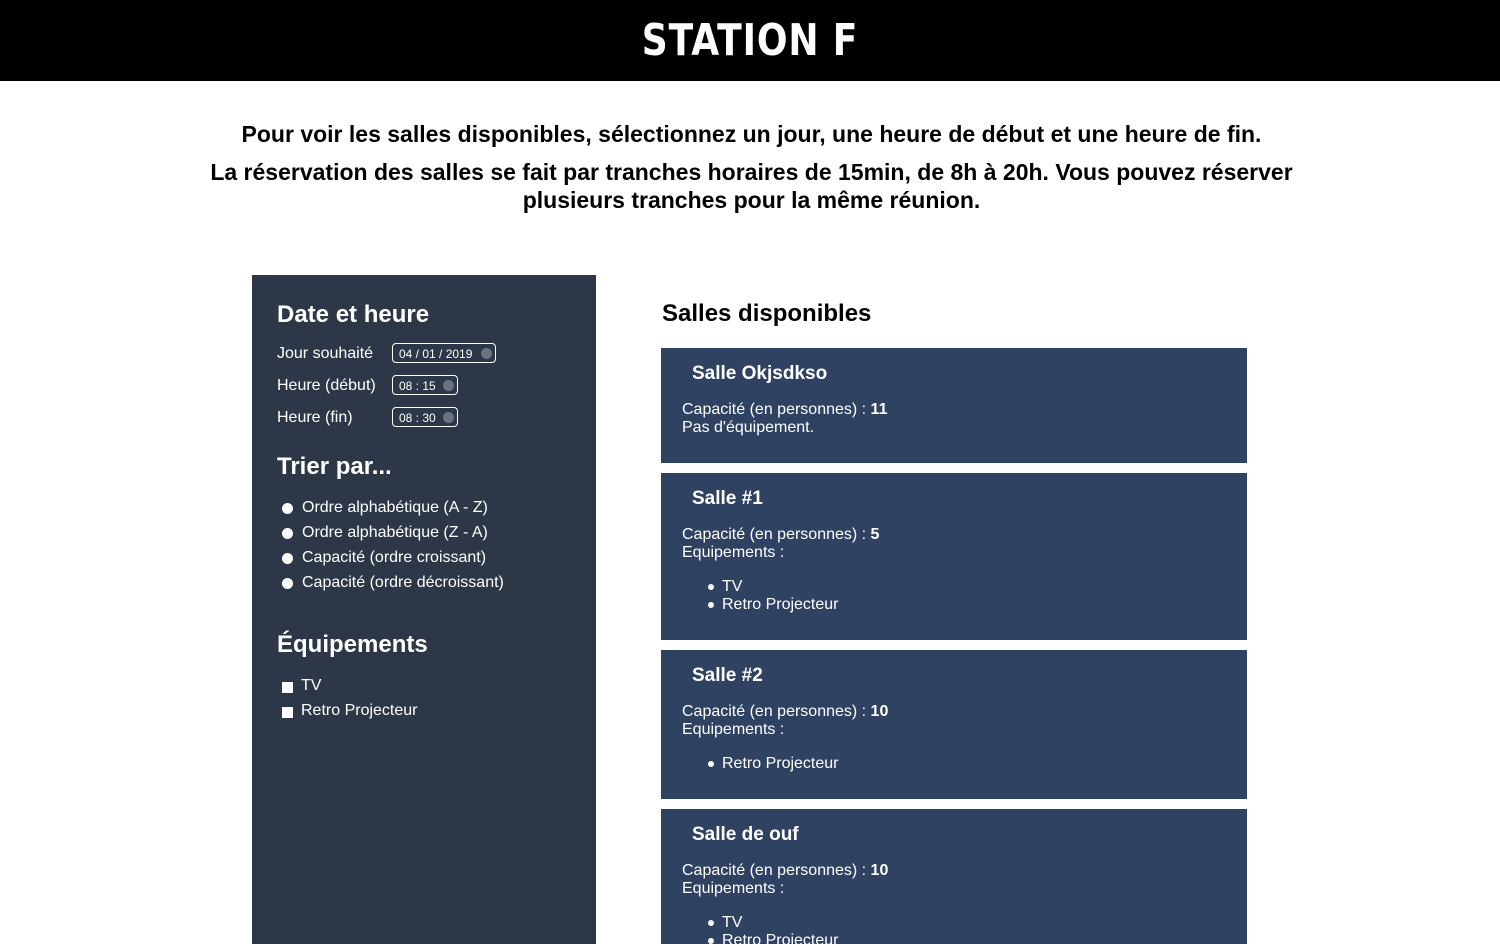  What do you see at coordinates (436, 354) in the screenshot?
I see `date-value: 04 / 01 / 2019` at bounding box center [436, 354].